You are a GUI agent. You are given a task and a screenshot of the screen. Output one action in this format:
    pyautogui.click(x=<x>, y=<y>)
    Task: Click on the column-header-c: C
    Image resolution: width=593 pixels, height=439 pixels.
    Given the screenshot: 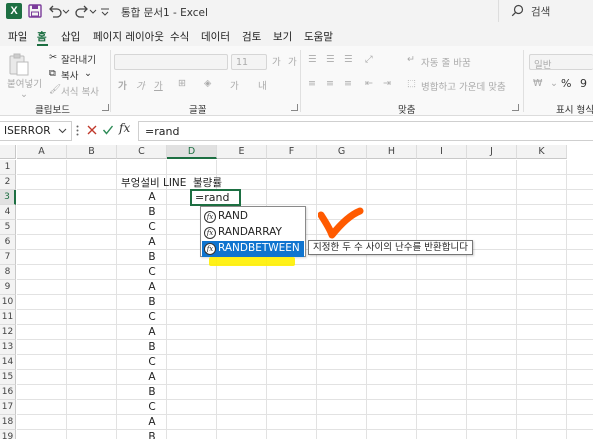 What is the action you would take?
    pyautogui.click(x=142, y=152)
    